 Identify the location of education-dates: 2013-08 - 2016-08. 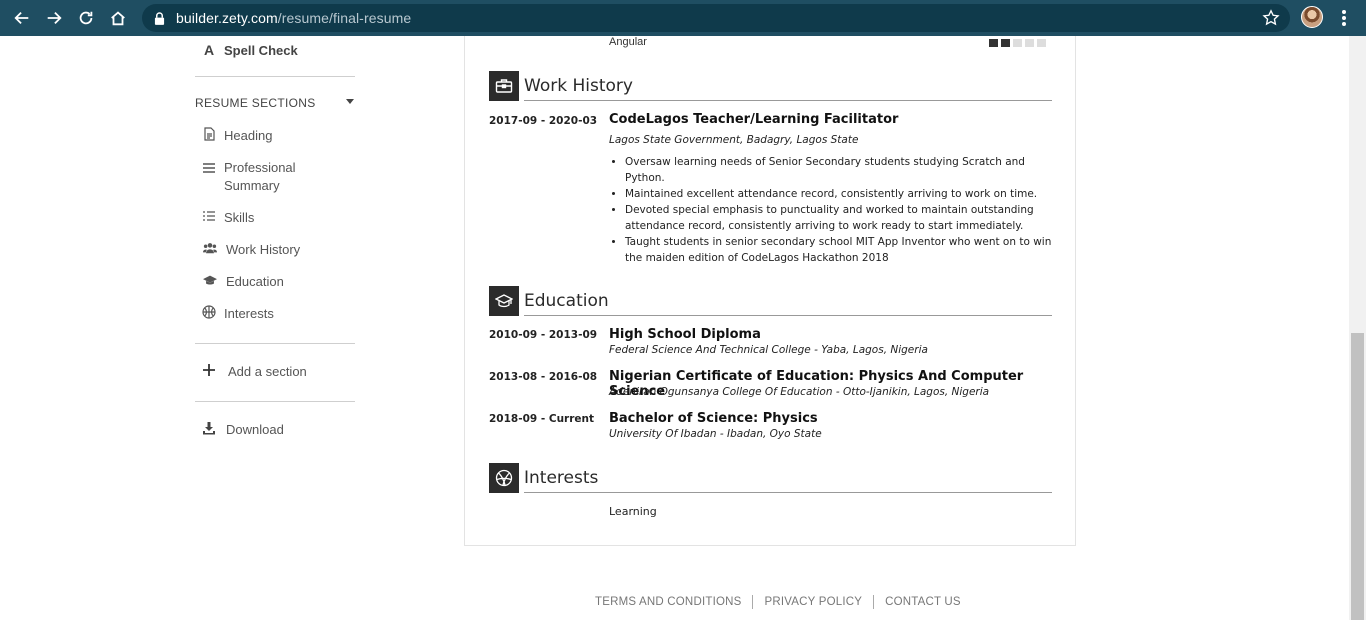
(543, 377).